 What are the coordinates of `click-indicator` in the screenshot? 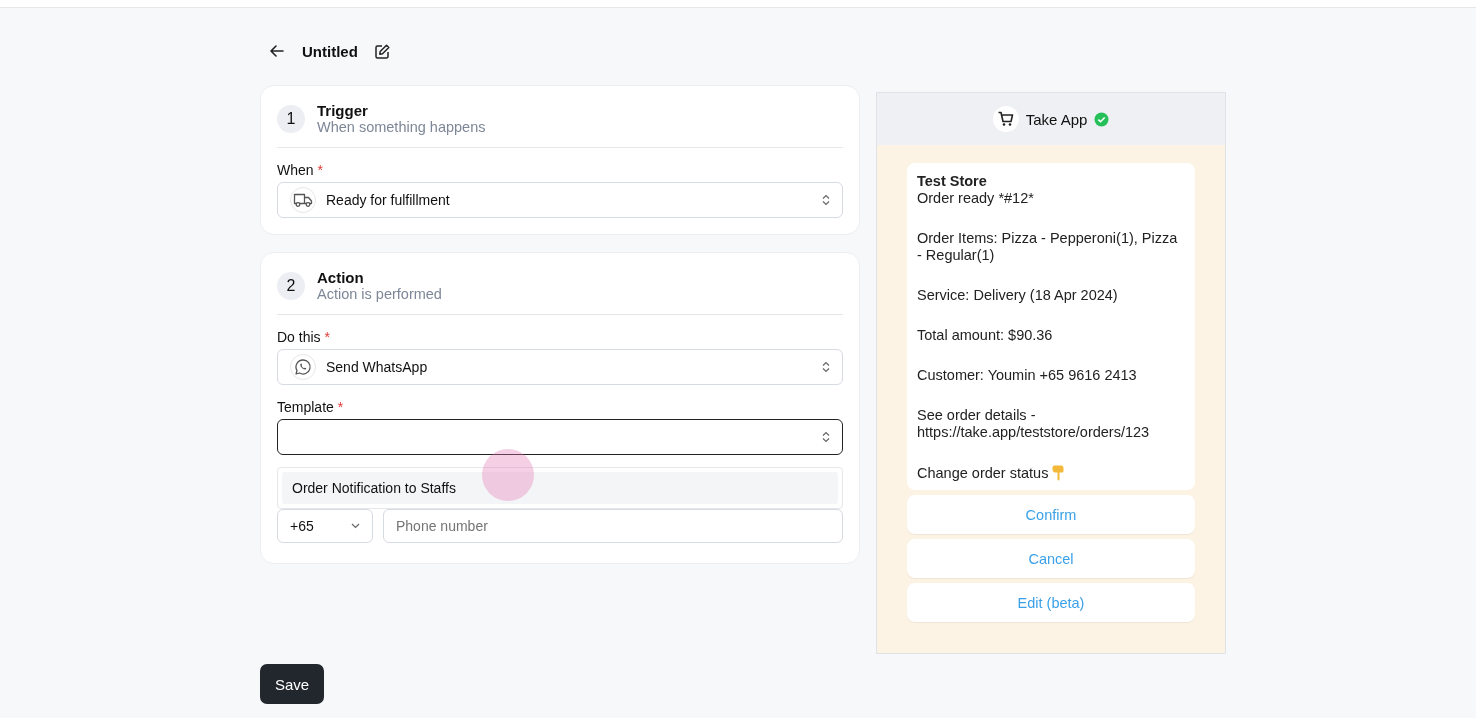 It's located at (508, 475).